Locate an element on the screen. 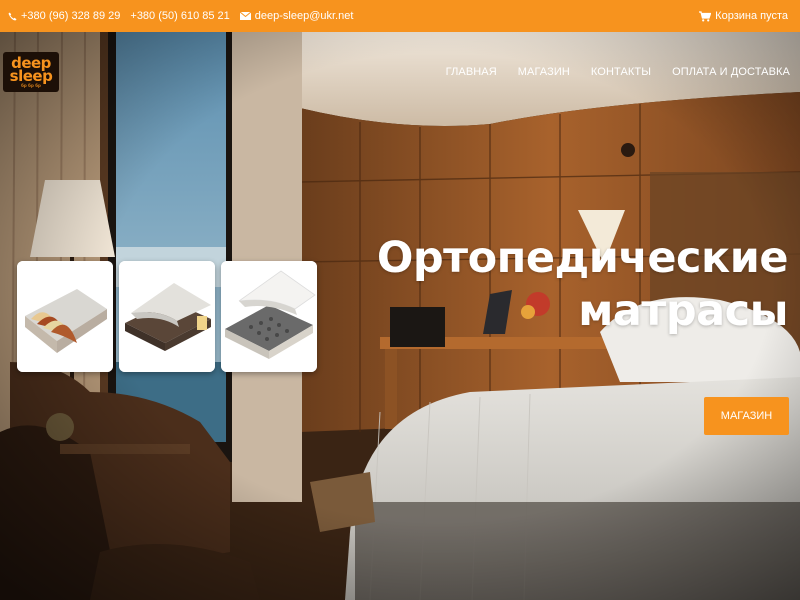 This screenshot has width=800, height=600. mattress-card-cover is located at coordinates (167, 316).